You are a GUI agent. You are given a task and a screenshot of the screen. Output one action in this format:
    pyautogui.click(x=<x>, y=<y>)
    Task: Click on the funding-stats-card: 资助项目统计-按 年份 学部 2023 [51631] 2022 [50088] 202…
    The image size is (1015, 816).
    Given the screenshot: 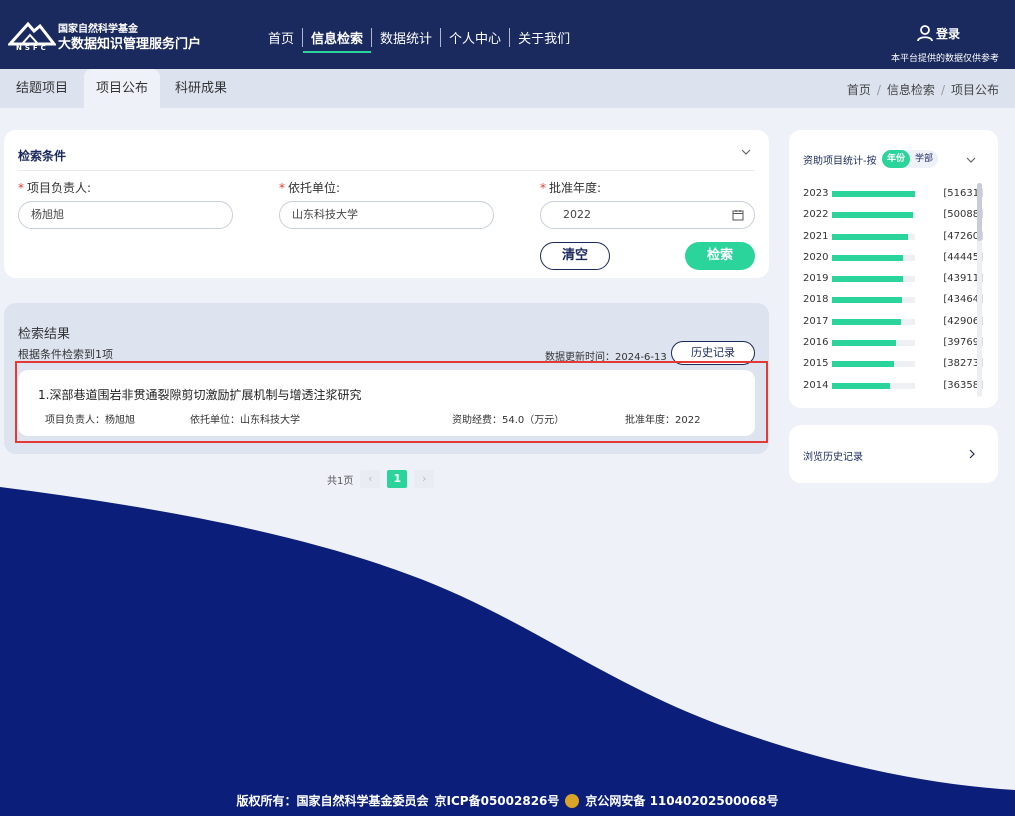 What is the action you would take?
    pyautogui.click(x=893, y=269)
    